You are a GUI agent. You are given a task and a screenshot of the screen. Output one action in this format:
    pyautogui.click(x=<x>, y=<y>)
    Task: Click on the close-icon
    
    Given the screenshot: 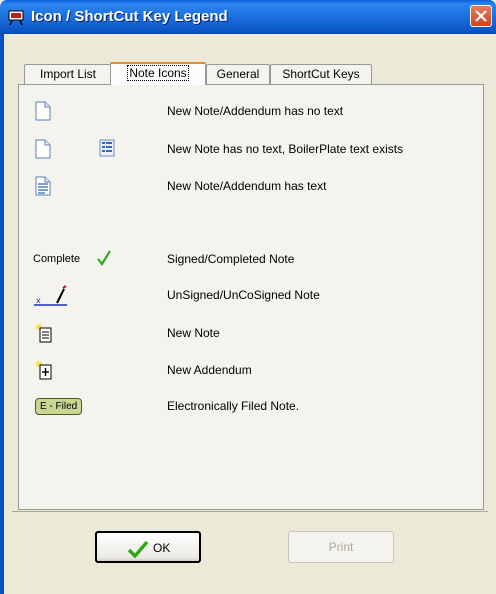 What is the action you would take?
    pyautogui.click(x=481, y=16)
    